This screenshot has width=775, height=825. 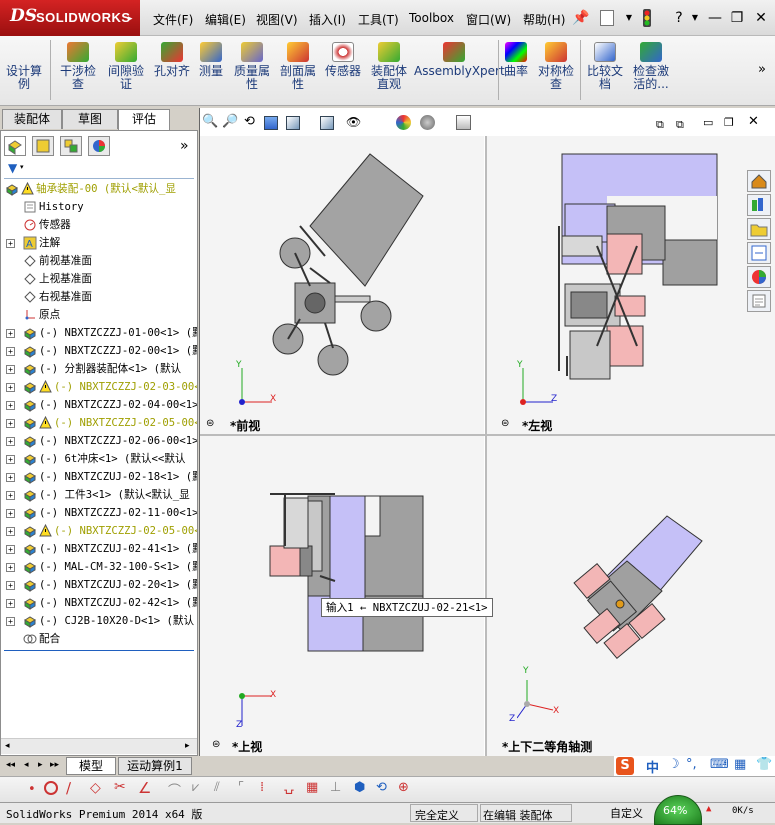 I want to click on tree-item: + (-) NBXTZCZZJ-02-00<1> (默, so click(x=99, y=351).